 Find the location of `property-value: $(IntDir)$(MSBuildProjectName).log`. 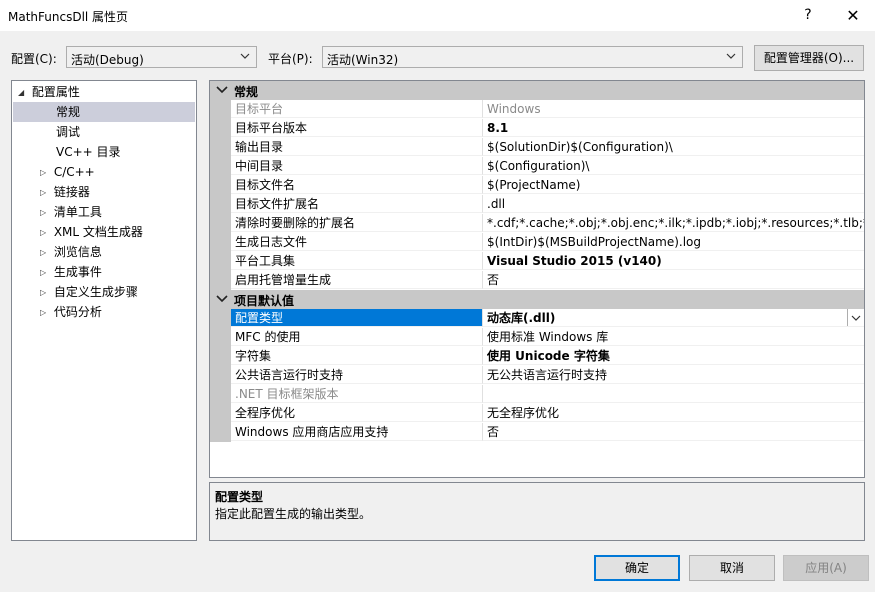

property-value: $(IntDir)$(MSBuildProjectName).log is located at coordinates (673, 242).